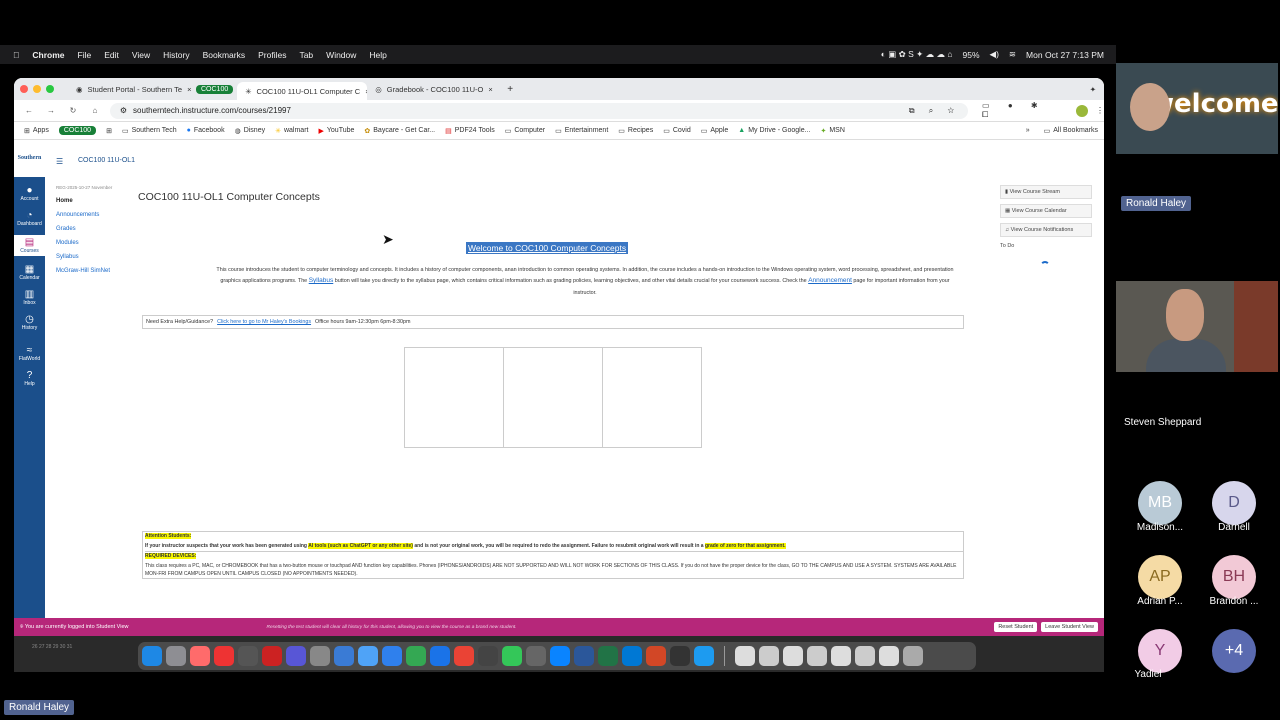 The width and height of the screenshot is (1280, 720). I want to click on menu-app: Chrome, so click(48, 55).